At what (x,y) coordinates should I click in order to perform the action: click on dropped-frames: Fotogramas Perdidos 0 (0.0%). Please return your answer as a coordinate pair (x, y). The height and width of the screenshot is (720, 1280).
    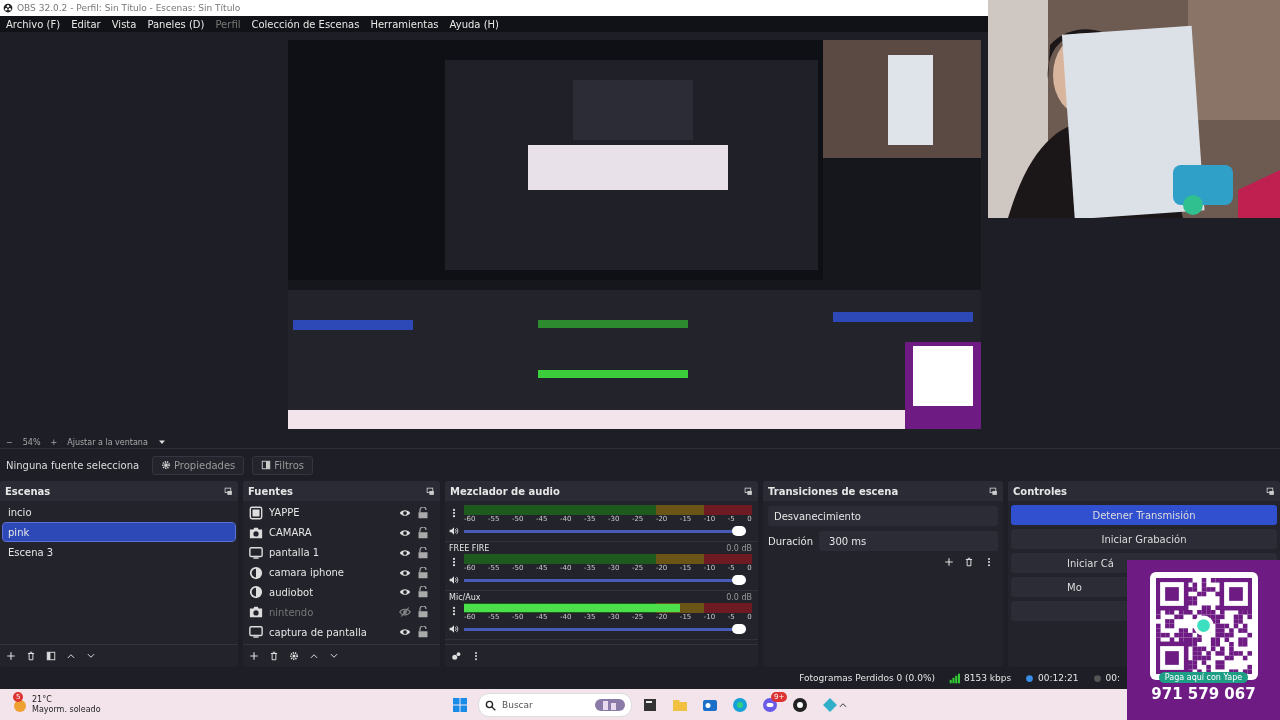
    Looking at the image, I should click on (867, 678).